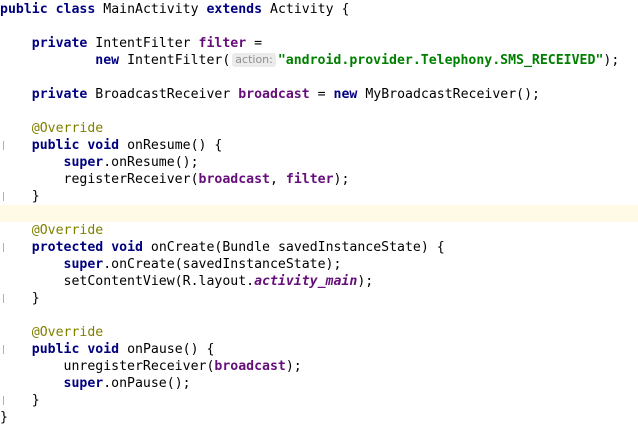 The image size is (638, 426). I want to click on code-line-25: }, so click(319, 417).